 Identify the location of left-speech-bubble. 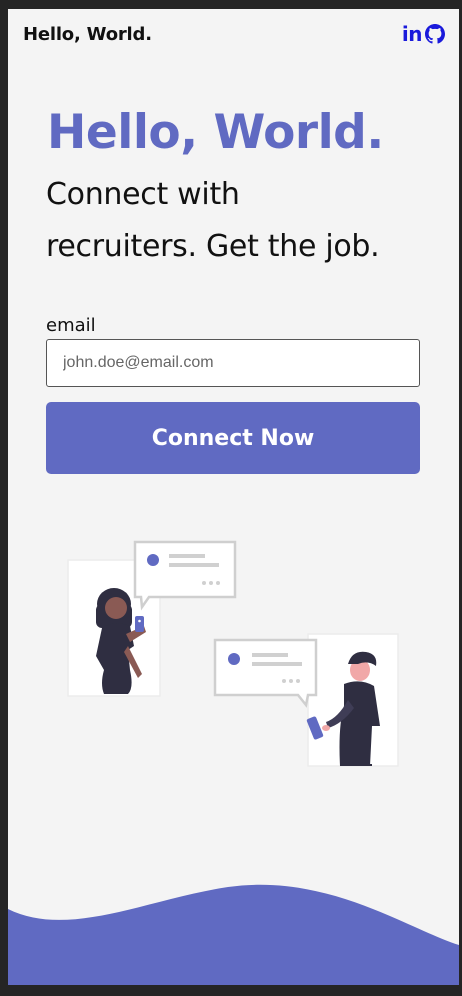
(185, 575).